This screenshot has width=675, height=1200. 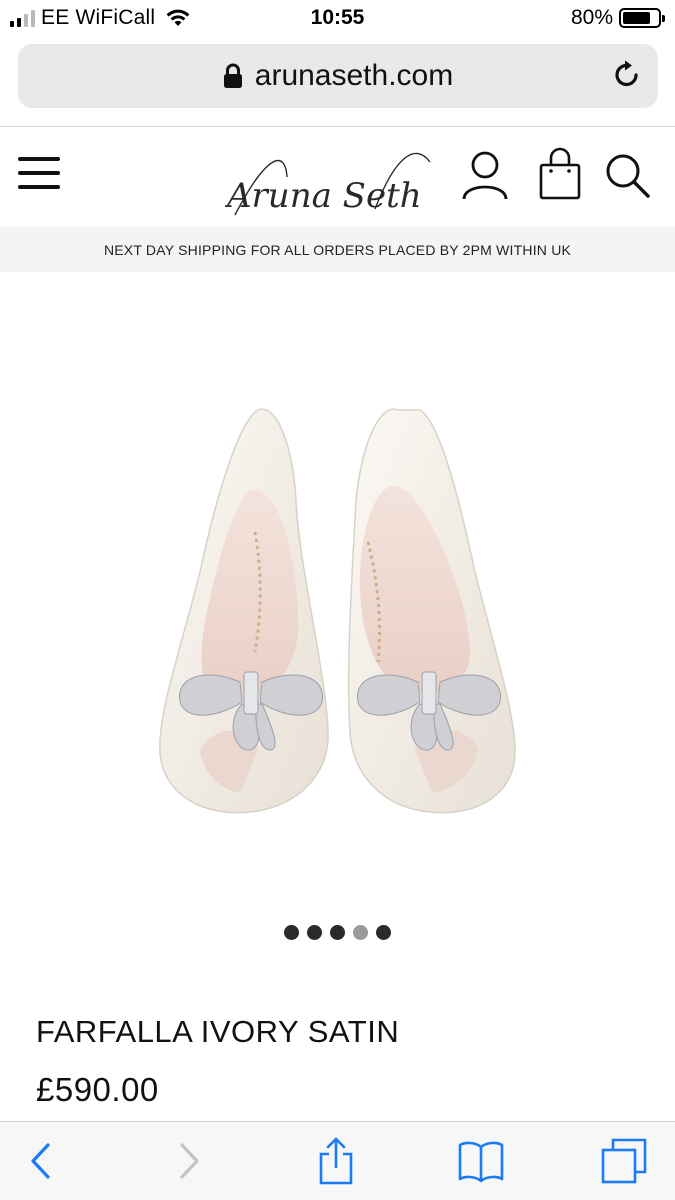 What do you see at coordinates (218, 1031) in the screenshot?
I see `product-name: FARFALLA IVORY SATIN` at bounding box center [218, 1031].